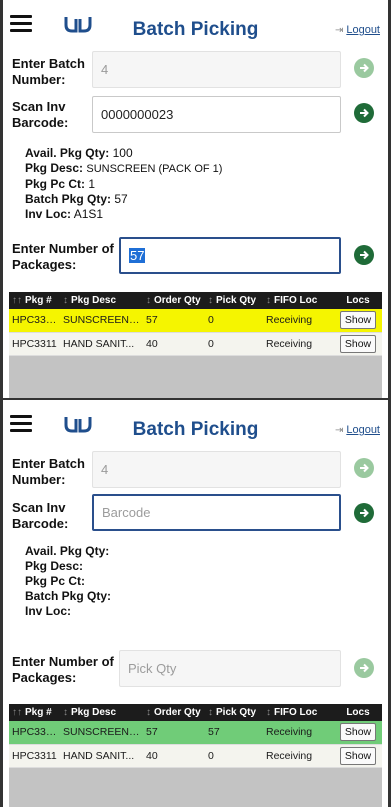 The width and height of the screenshot is (391, 807). I want to click on batch-pkg-qty-row: Batch Pkg Qty:, so click(68, 596).